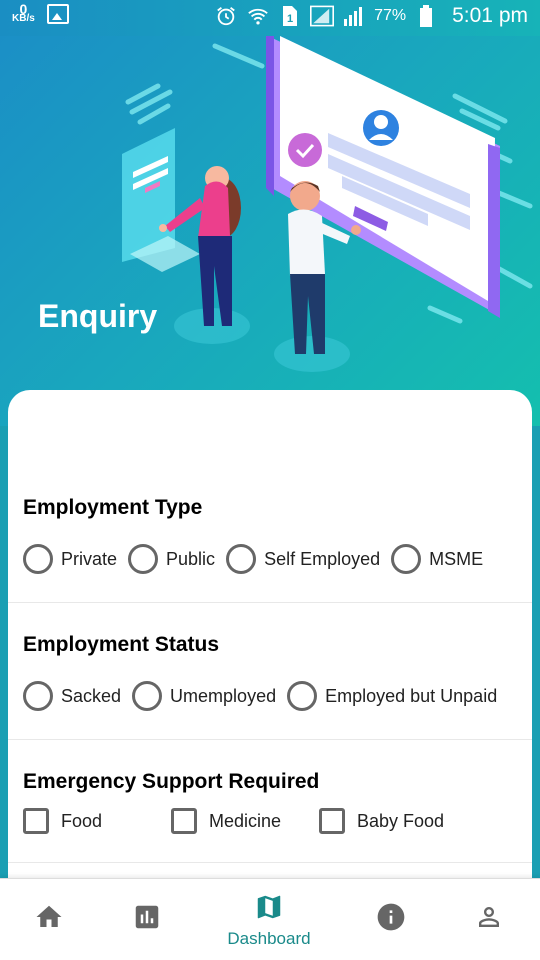 This screenshot has width=540, height=960. I want to click on info-icon, so click(391, 919).